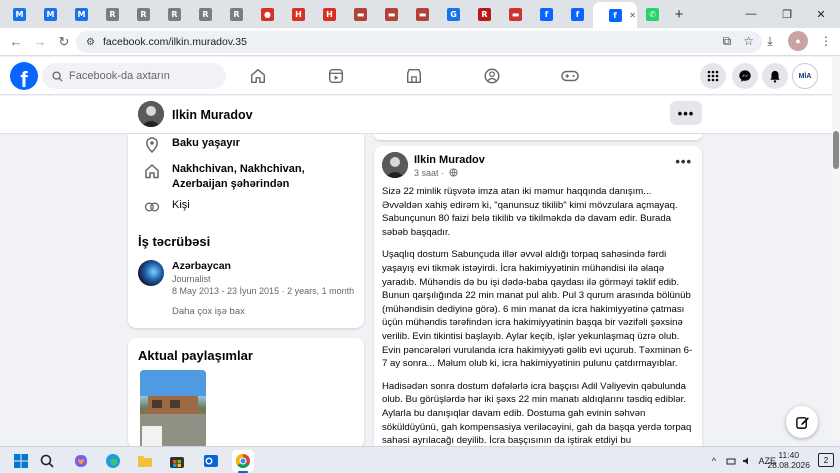 The height and width of the screenshot is (473, 840). What do you see at coordinates (181, 205) in the screenshot?
I see `gender-text: Kişi` at bounding box center [181, 205].